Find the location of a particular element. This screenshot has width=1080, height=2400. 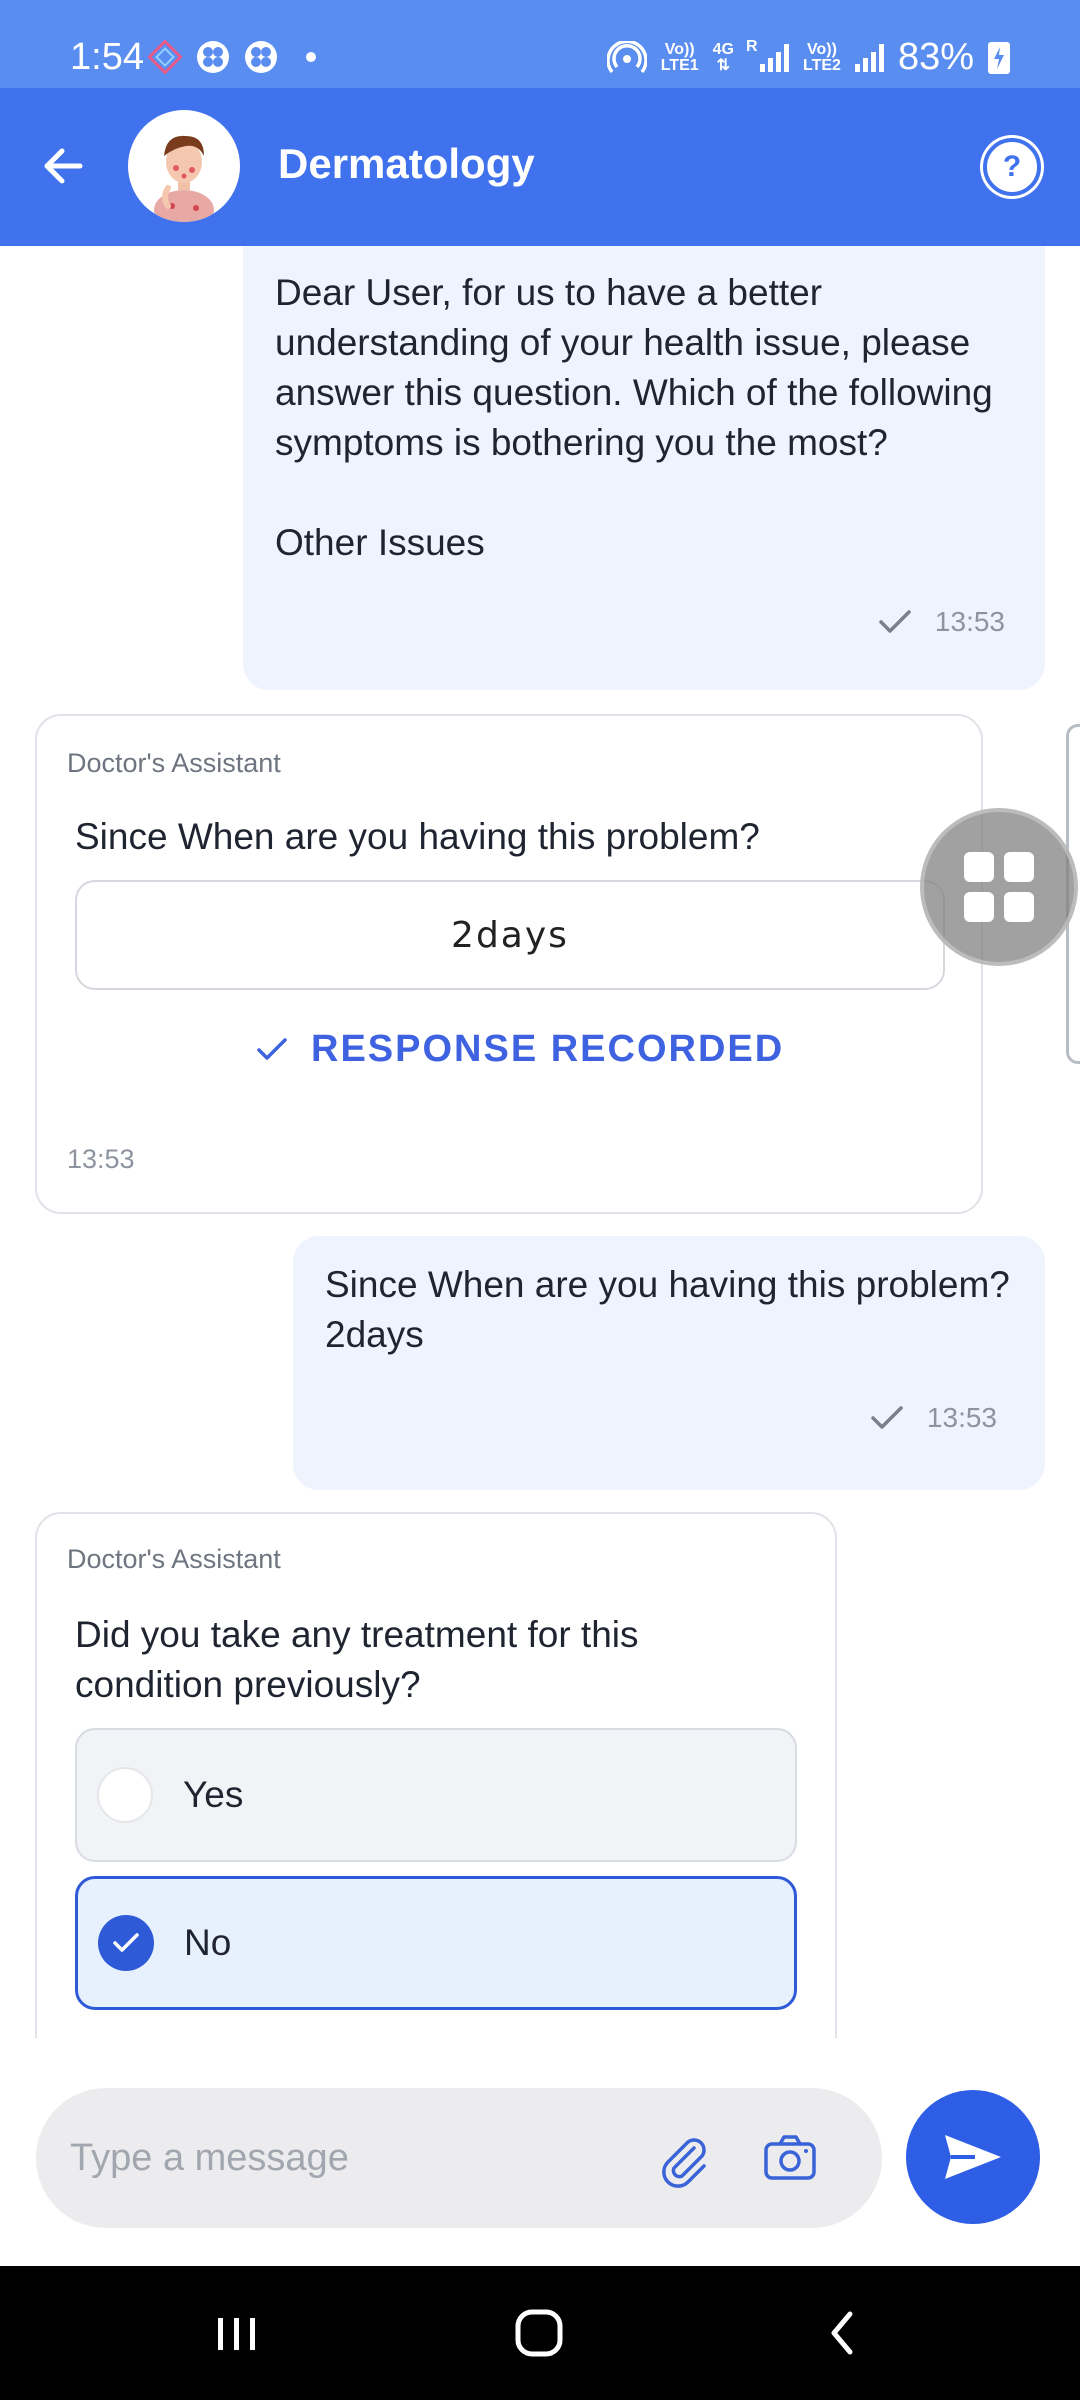

message-line: Since When are you having this problem? is located at coordinates (667, 1284).